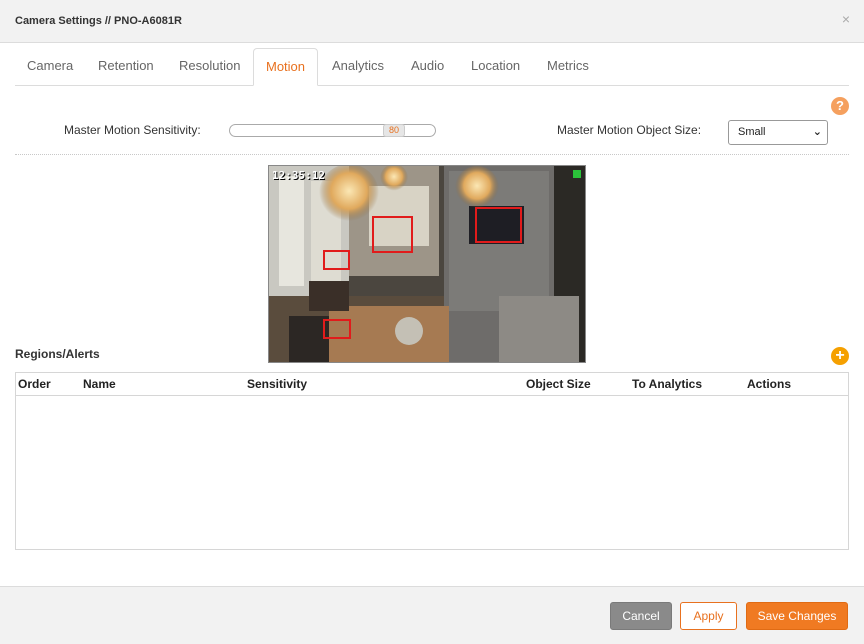 This screenshot has width=864, height=644. What do you see at coordinates (209, 67) in the screenshot?
I see `tab-resolution: Resolution` at bounding box center [209, 67].